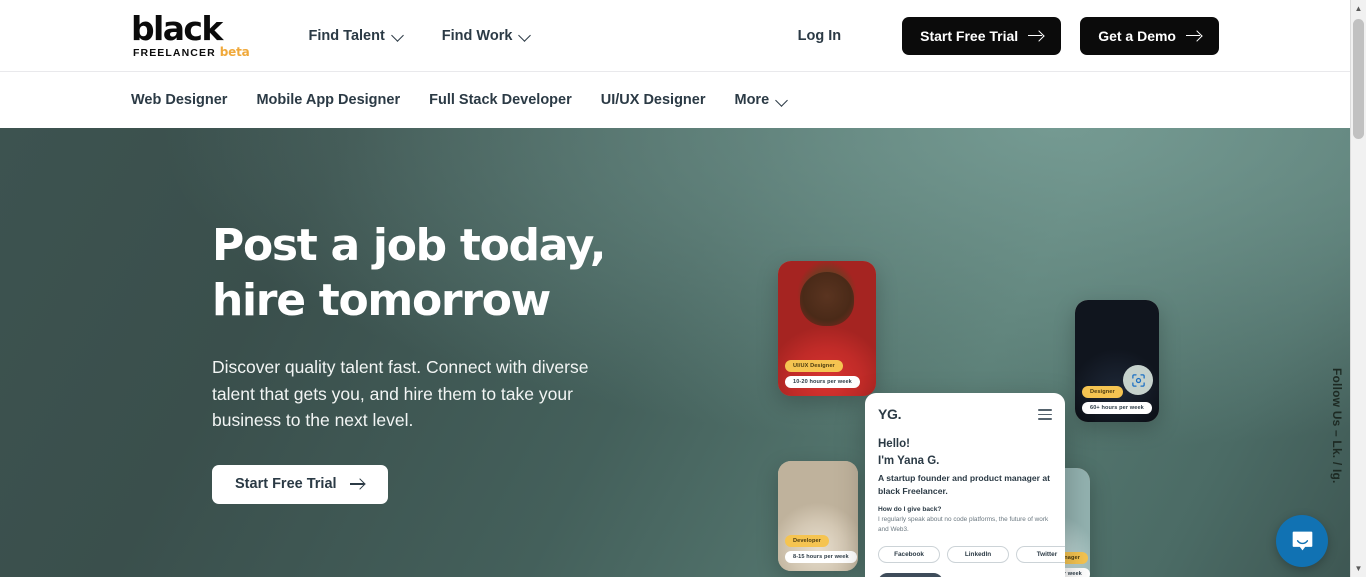  What do you see at coordinates (1117, 407) in the screenshot?
I see `talent-hours-badge: 60+ hours per week` at bounding box center [1117, 407].